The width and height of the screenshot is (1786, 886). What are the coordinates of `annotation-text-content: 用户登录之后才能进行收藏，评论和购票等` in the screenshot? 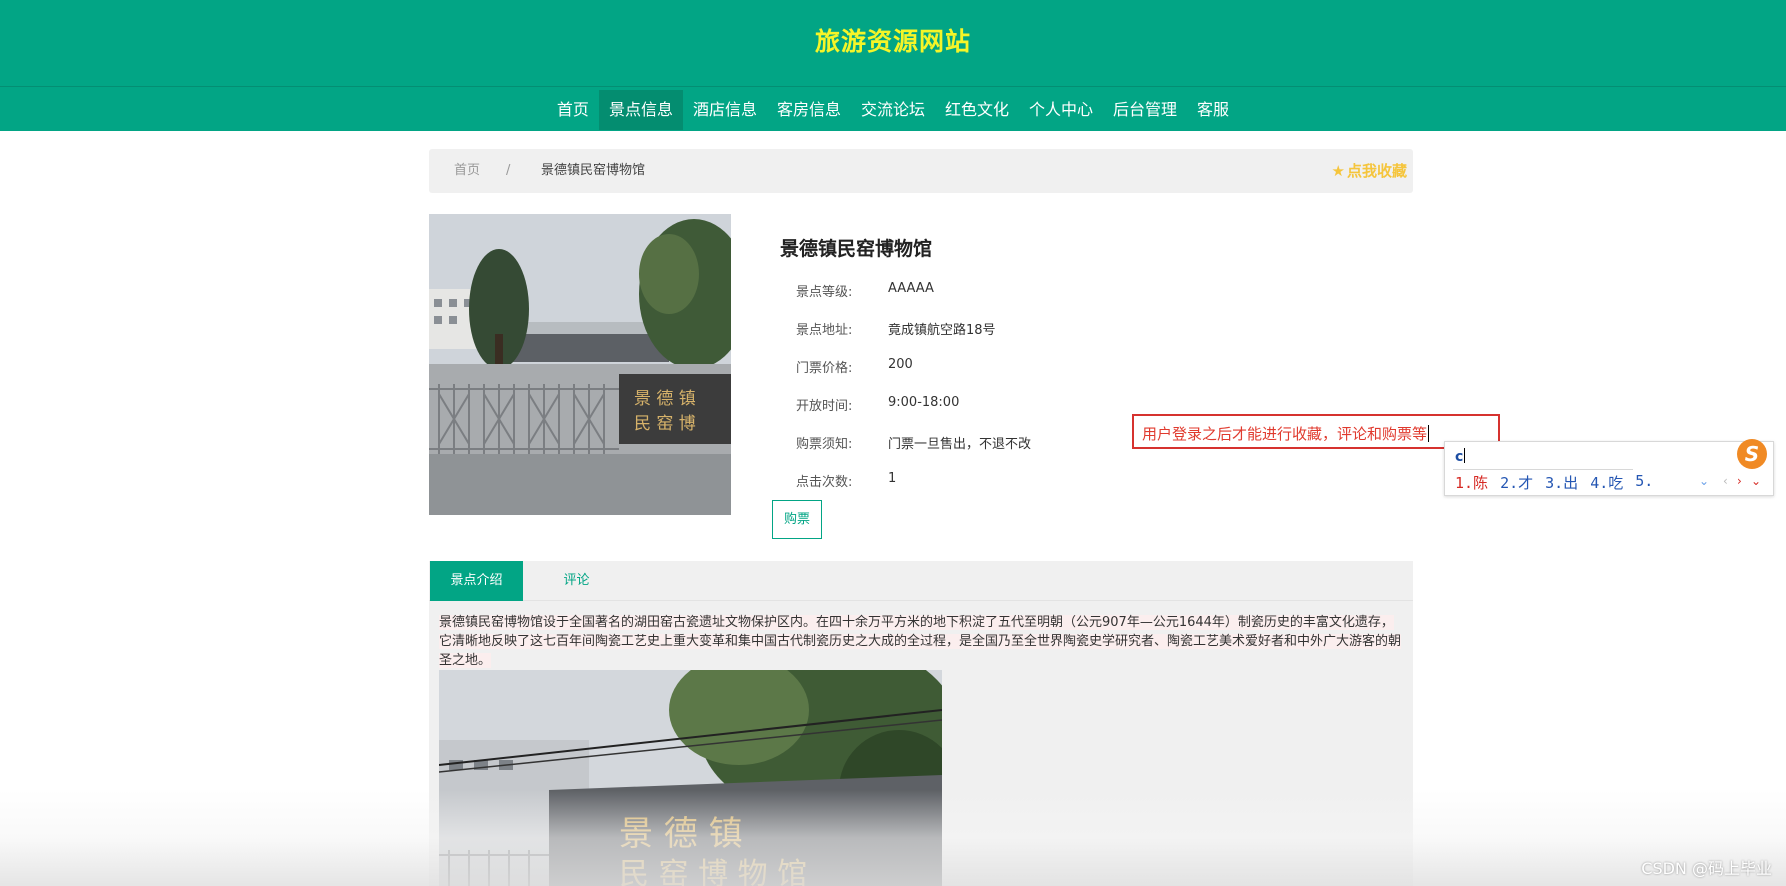 It's located at (1285, 434).